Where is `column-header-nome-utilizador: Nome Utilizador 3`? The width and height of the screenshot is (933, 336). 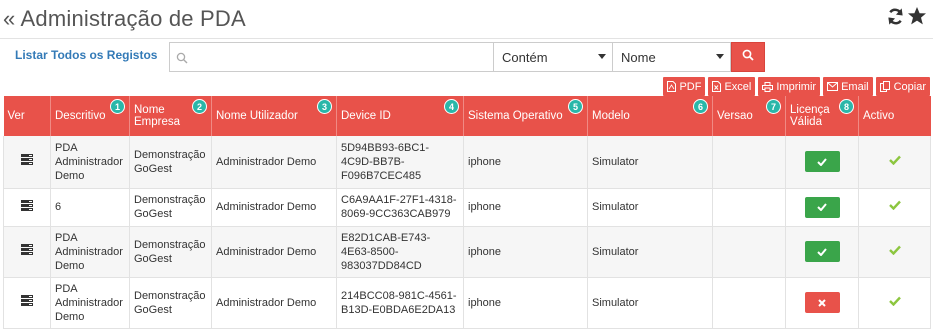 column-header-nome-utilizador: Nome Utilizador 3 is located at coordinates (274, 116).